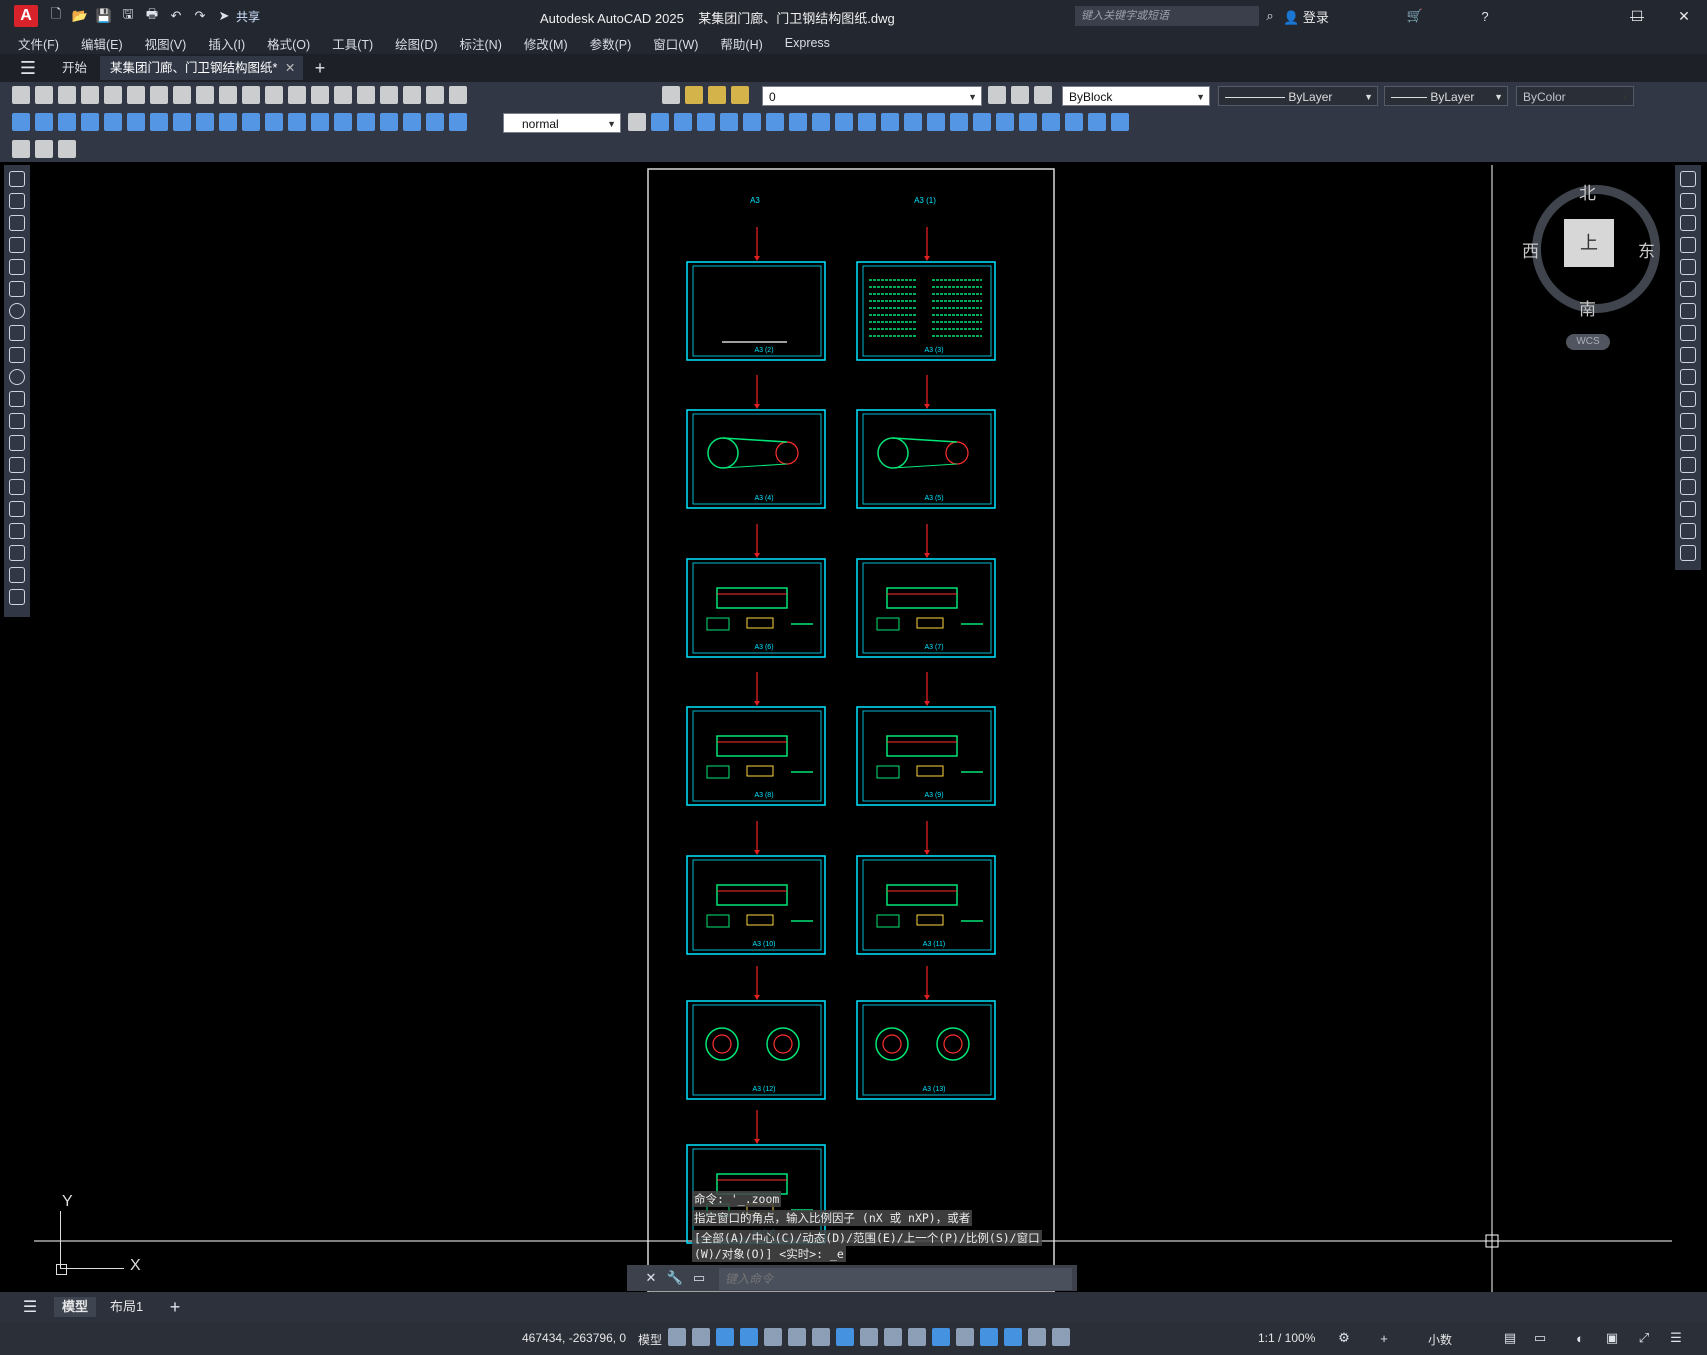 The image size is (1707, 1355). I want to click on hatch-icon, so click(17, 487).